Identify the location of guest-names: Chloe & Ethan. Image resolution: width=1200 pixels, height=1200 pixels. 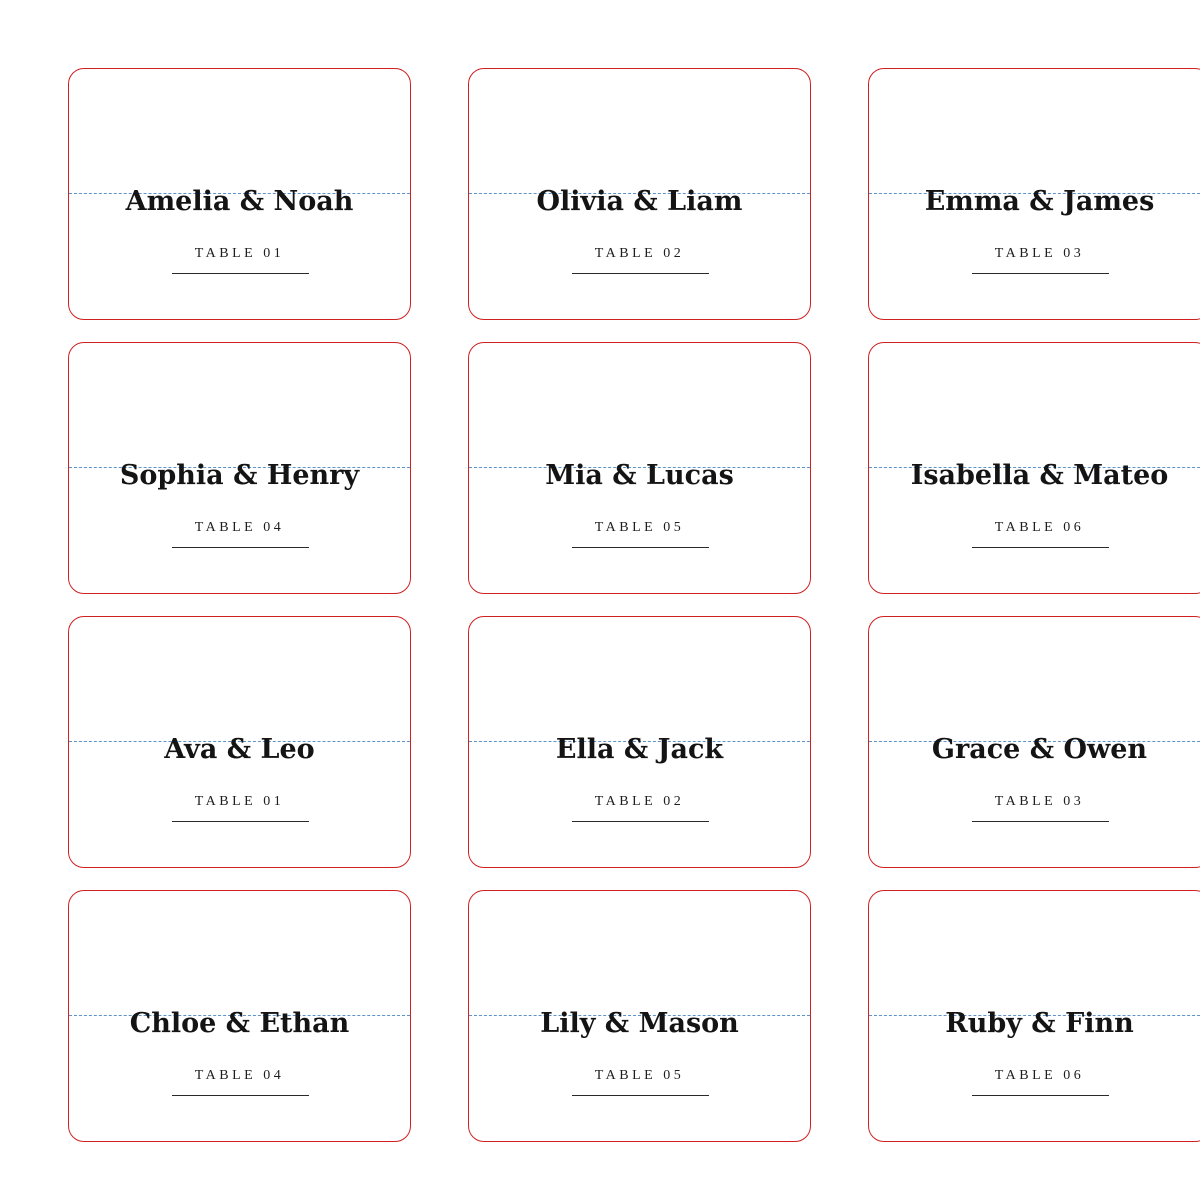
(239, 1023).